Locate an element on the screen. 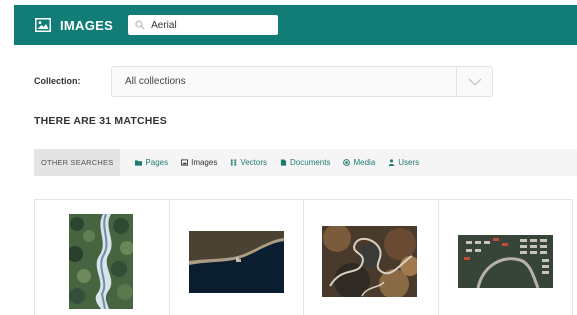  link-vectors-label: Vectors is located at coordinates (254, 162).